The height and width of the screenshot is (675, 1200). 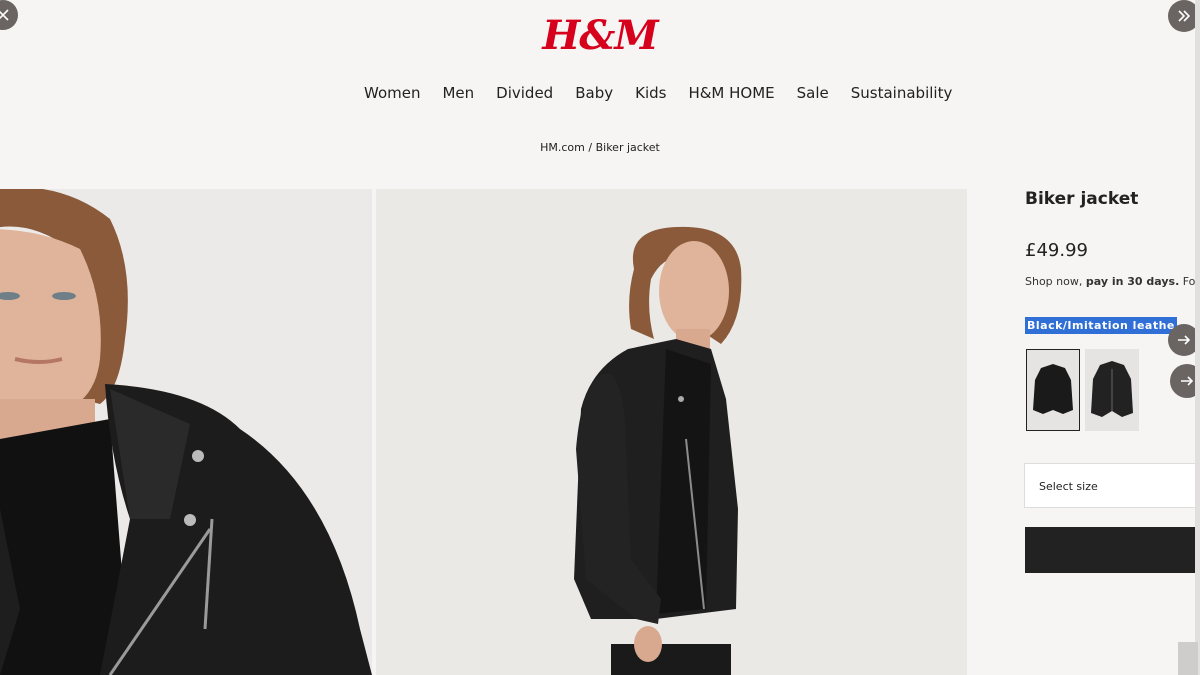 I want to click on pay-note-prefix: Shop now,, so click(x=1055, y=281).